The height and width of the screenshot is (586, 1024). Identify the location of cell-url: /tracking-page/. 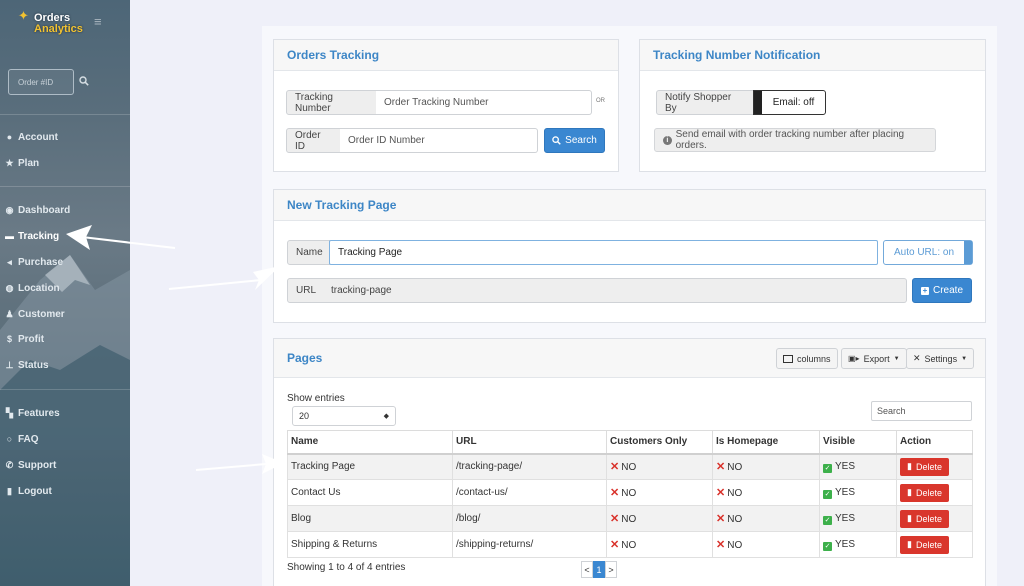
(529, 466).